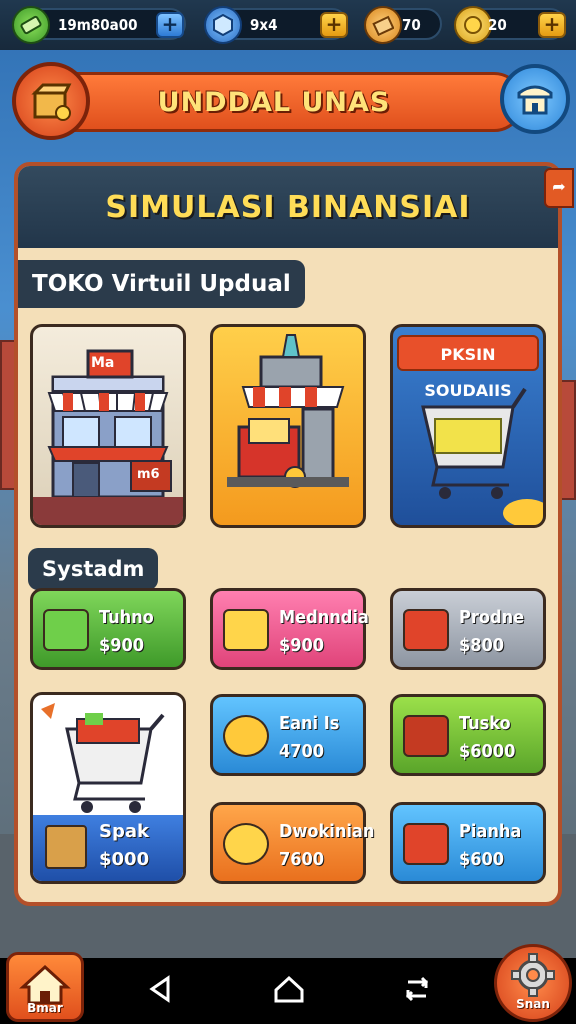 The width and height of the screenshot is (576, 1024). I want to click on products-section-label: Systadm, so click(93, 569).